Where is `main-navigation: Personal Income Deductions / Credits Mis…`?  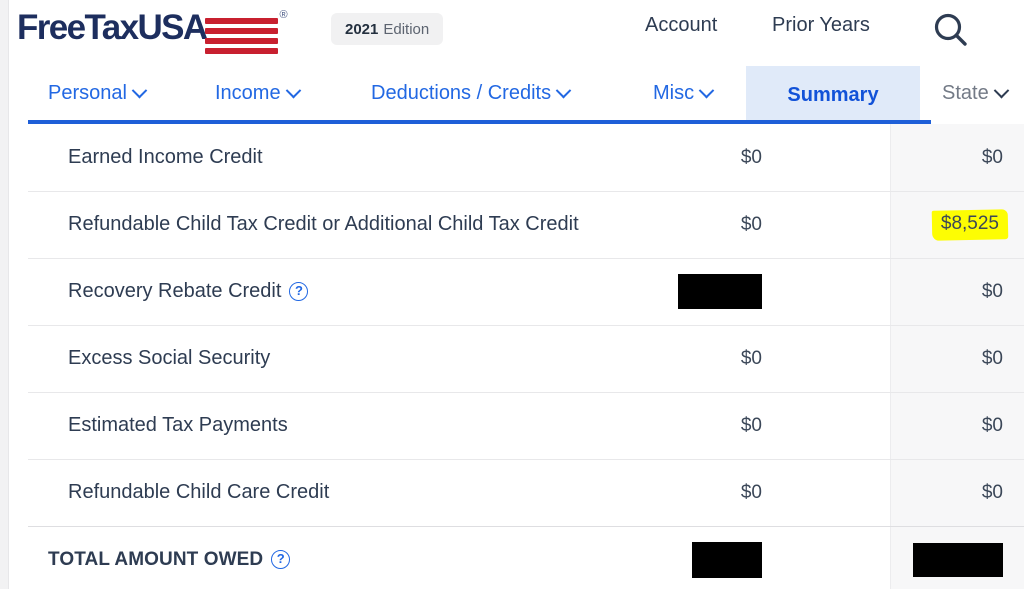
main-navigation: Personal Income Deductions / Credits Mis… is located at coordinates (516, 93).